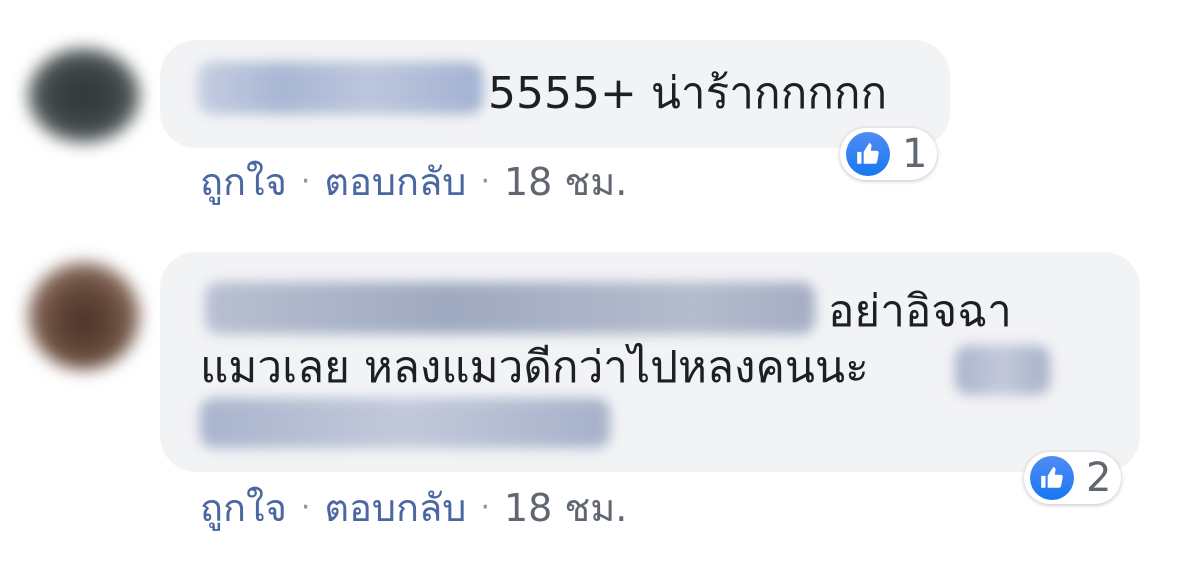 This screenshot has height=574, width=1200. I want to click on reaction-summary: 2, so click(1073, 478).